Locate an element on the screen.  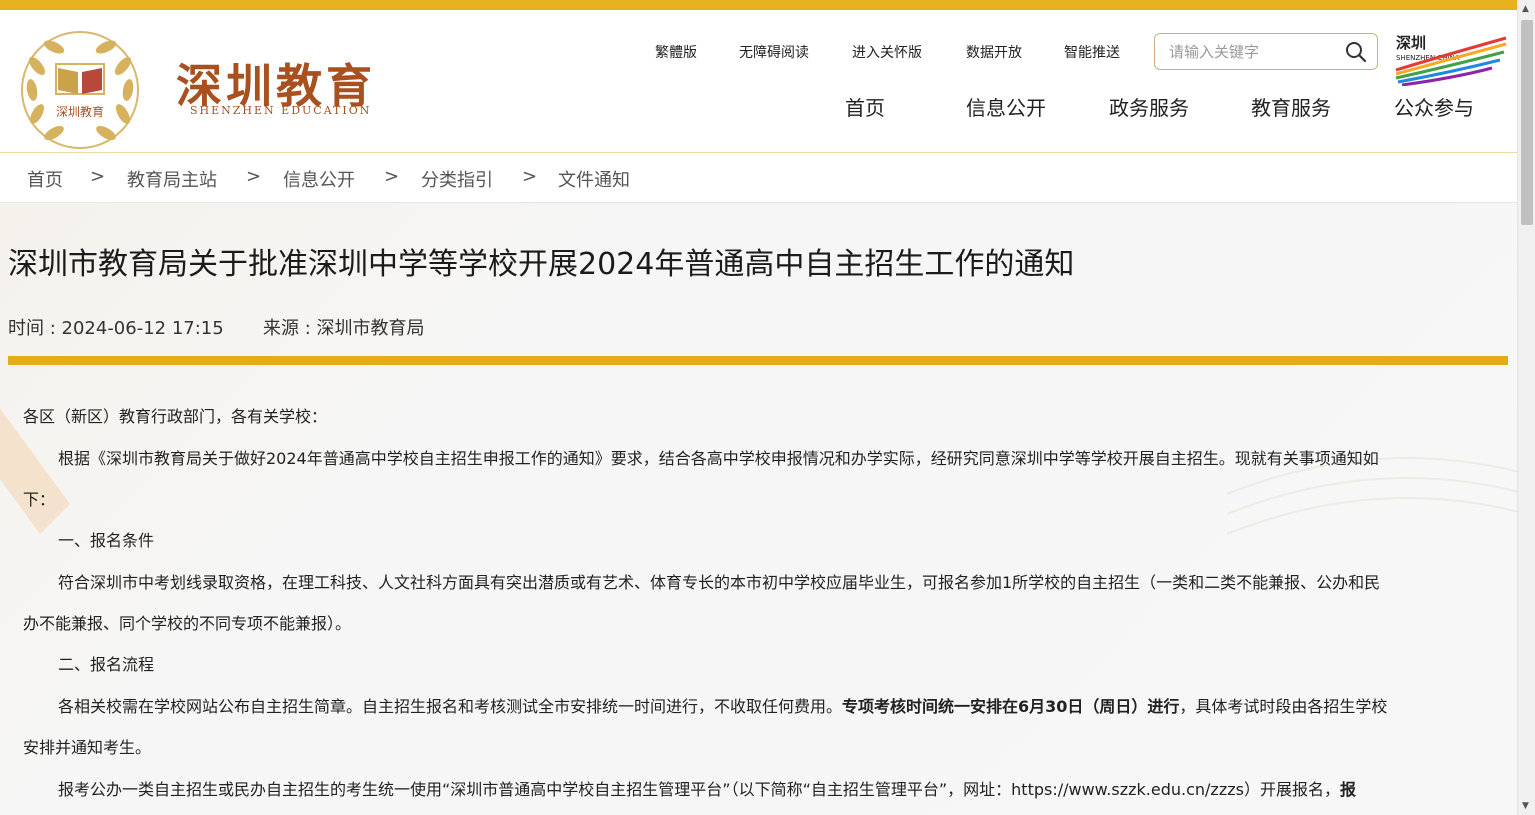
article-source: 来源 : 深圳市教育局 is located at coordinates (344, 328).